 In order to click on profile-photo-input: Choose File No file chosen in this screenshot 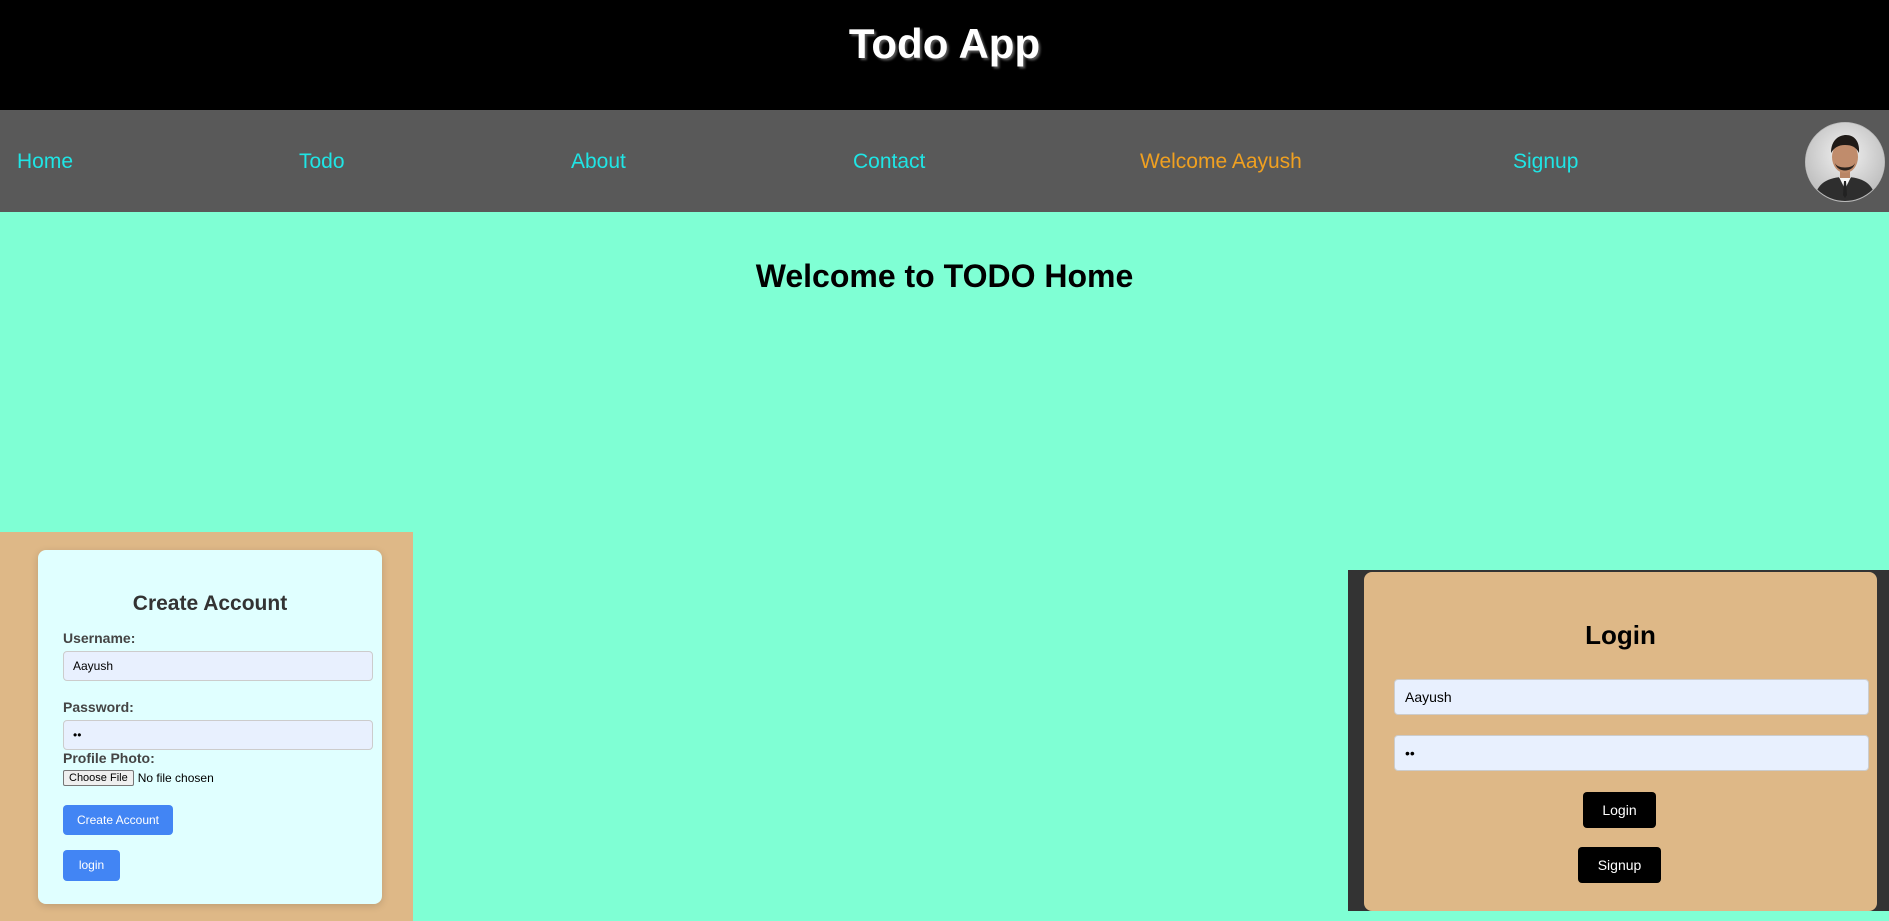, I will do `click(138, 778)`.